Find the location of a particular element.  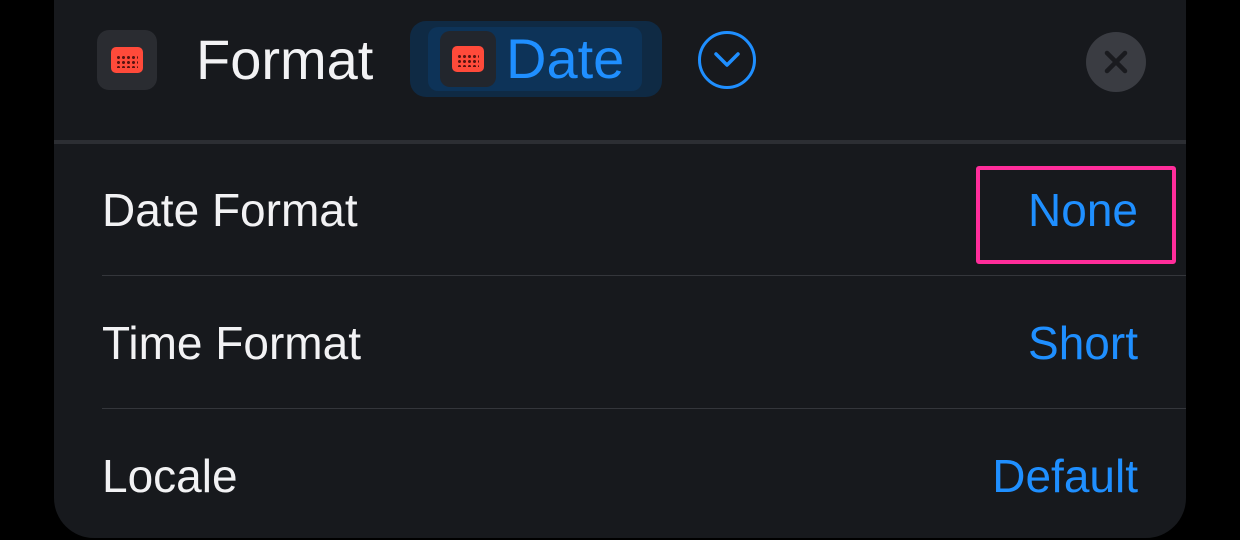

action-title: Format is located at coordinates (285, 59).